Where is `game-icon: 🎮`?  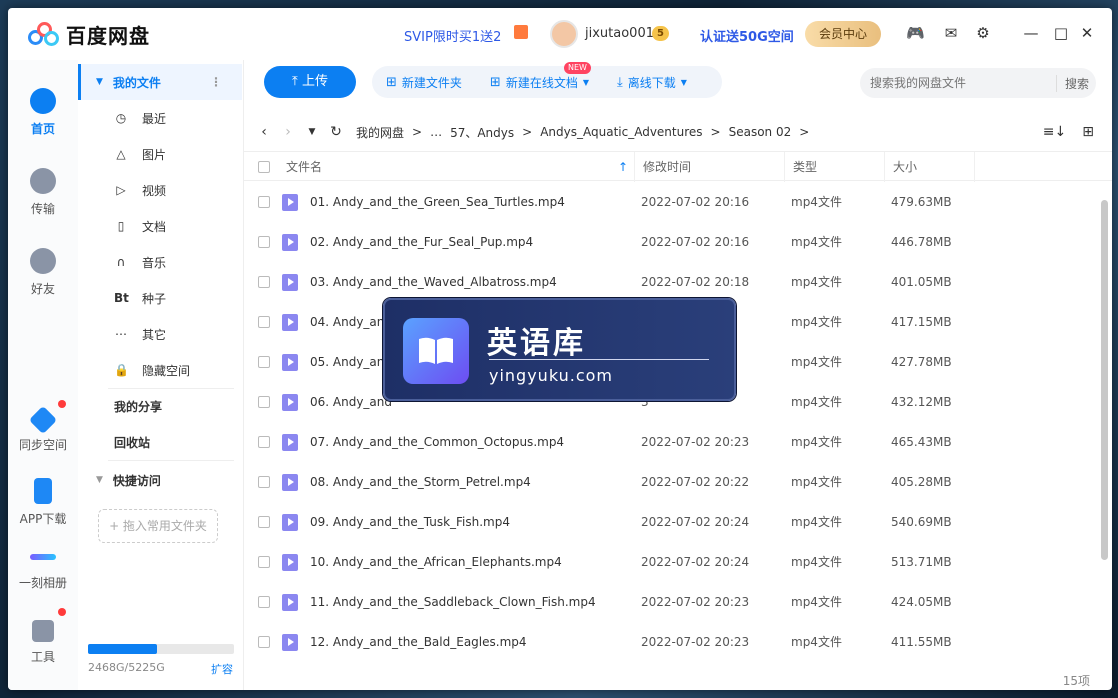 game-icon: 🎮 is located at coordinates (915, 33).